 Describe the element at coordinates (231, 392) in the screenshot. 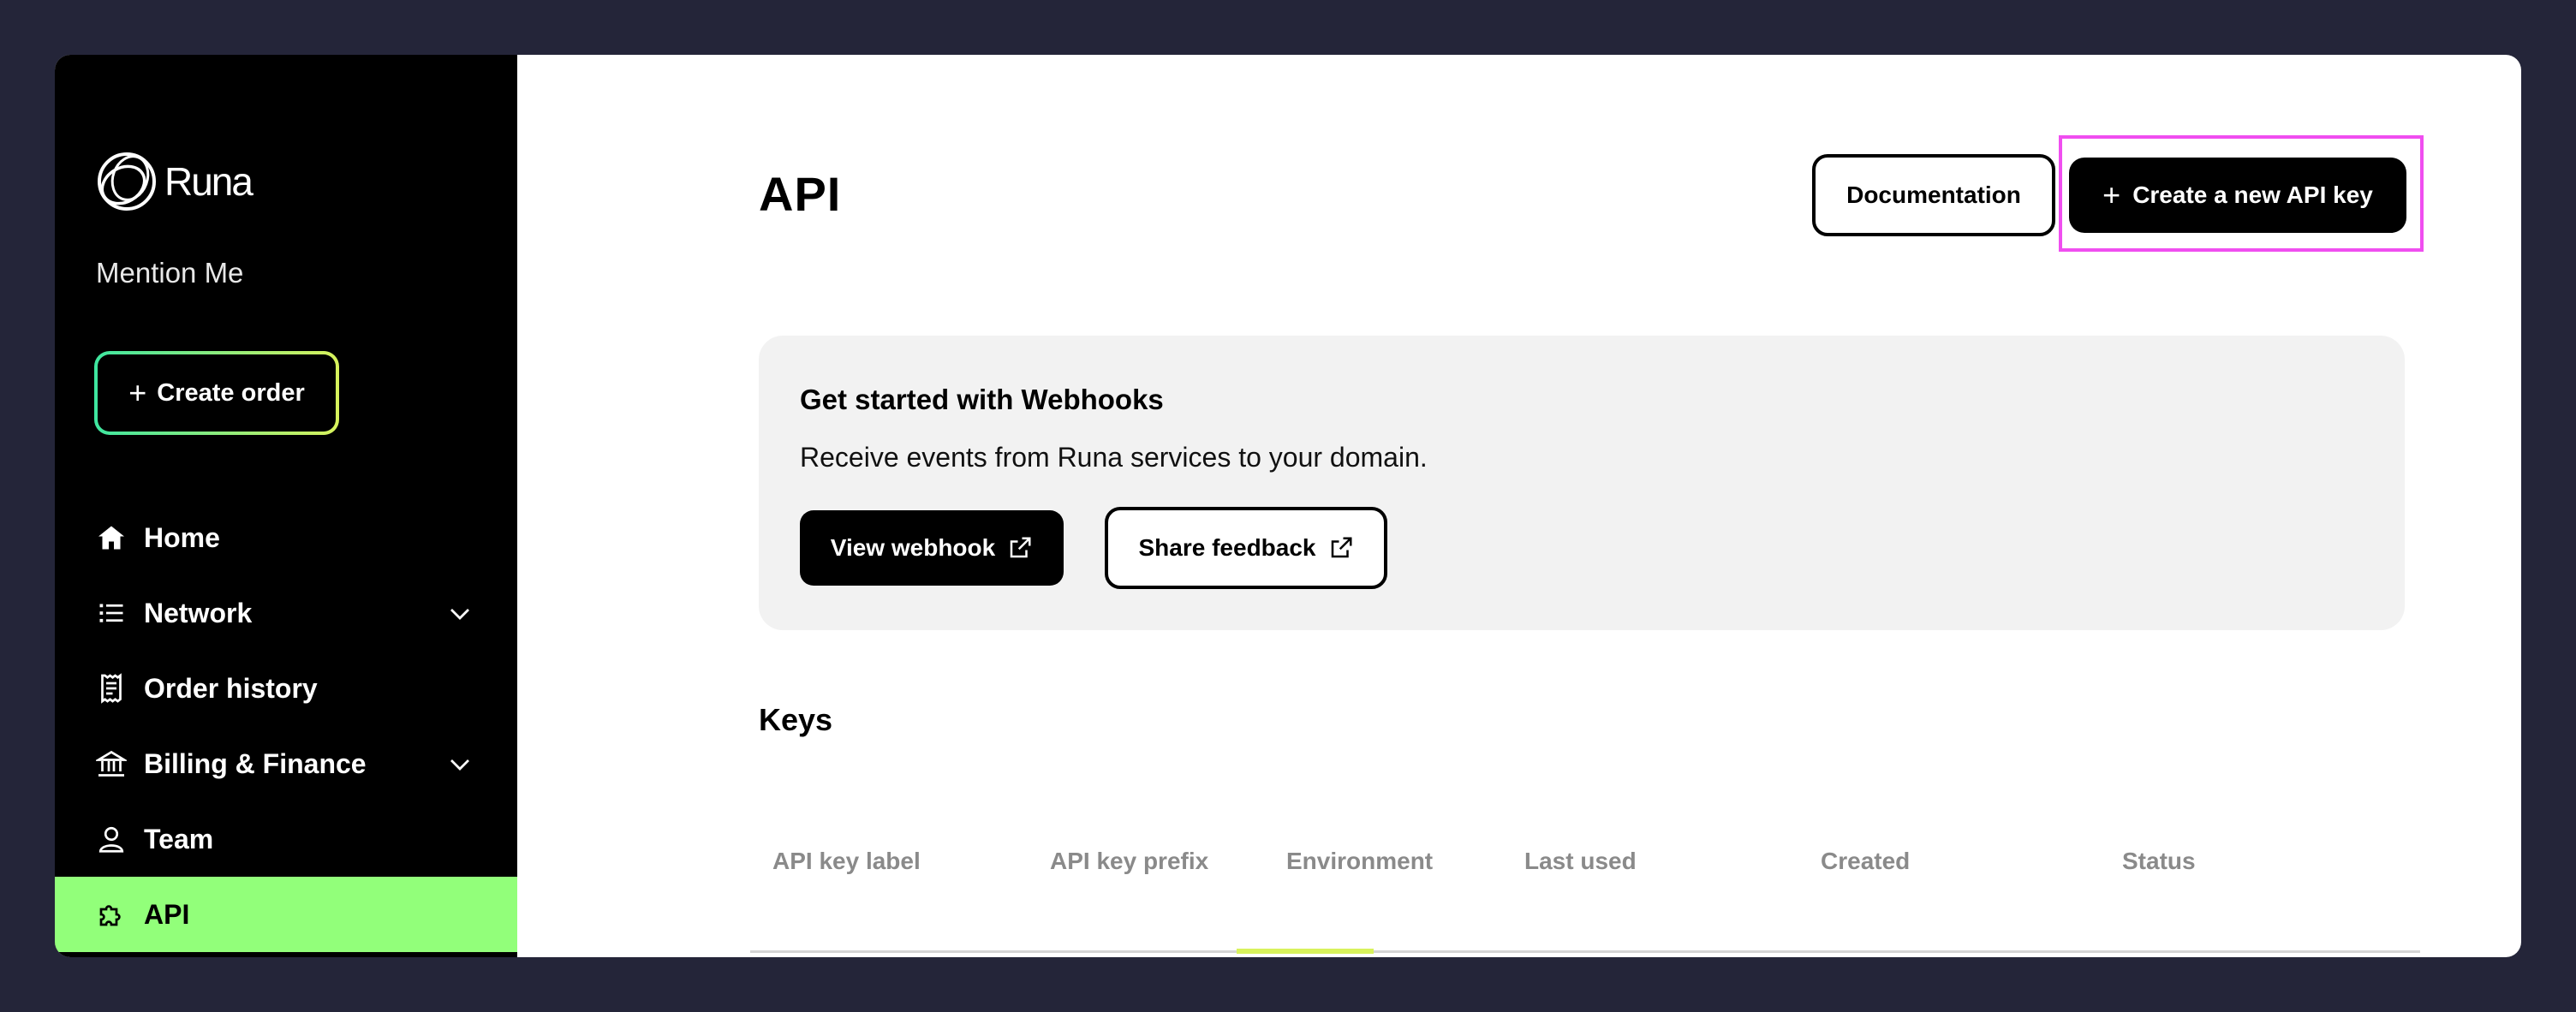

I see `create-order-label: Create order` at that location.